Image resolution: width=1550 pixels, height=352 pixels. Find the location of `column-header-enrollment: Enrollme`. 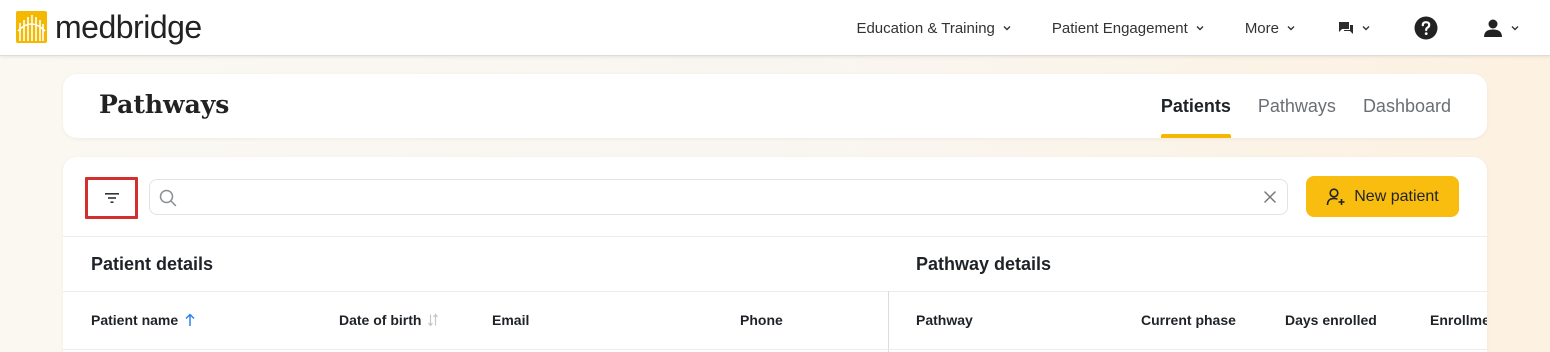

column-header-enrollment: Enrollme is located at coordinates (1458, 320).